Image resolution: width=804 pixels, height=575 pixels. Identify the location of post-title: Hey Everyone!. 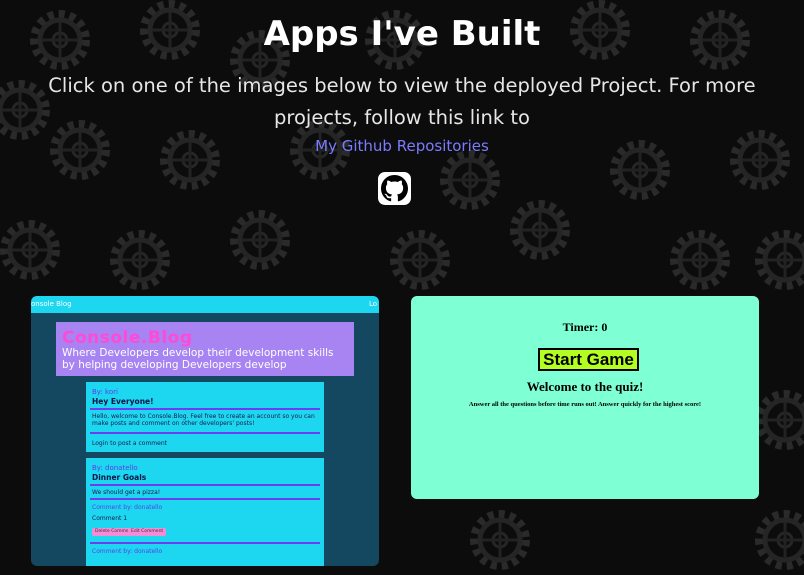
(123, 401).